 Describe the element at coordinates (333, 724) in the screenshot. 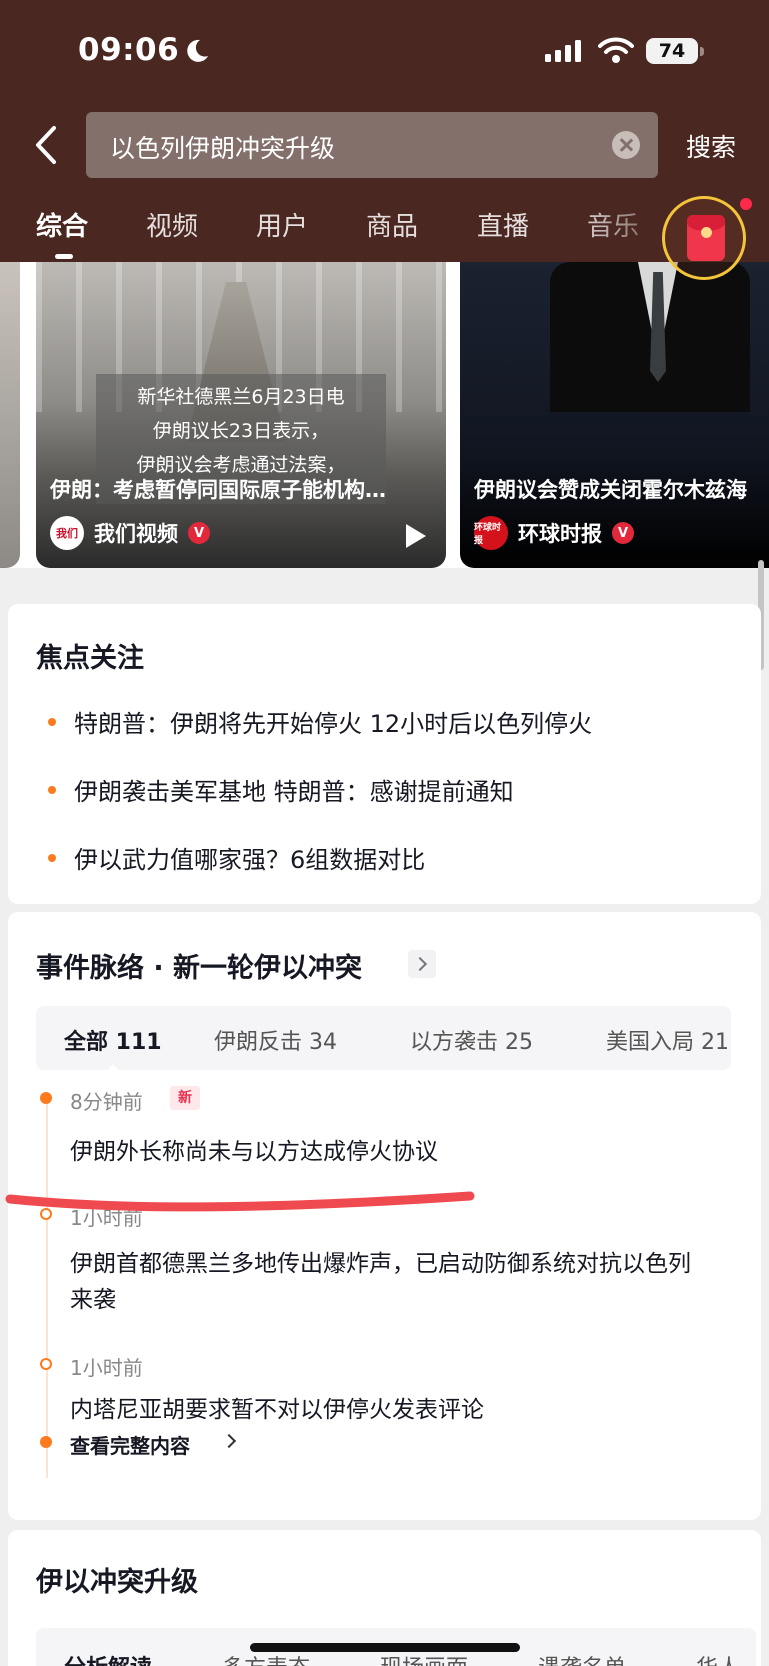

I see `focus-item-text: 特朗普：伊朗将先开始停火 12小时后以色列停火` at that location.